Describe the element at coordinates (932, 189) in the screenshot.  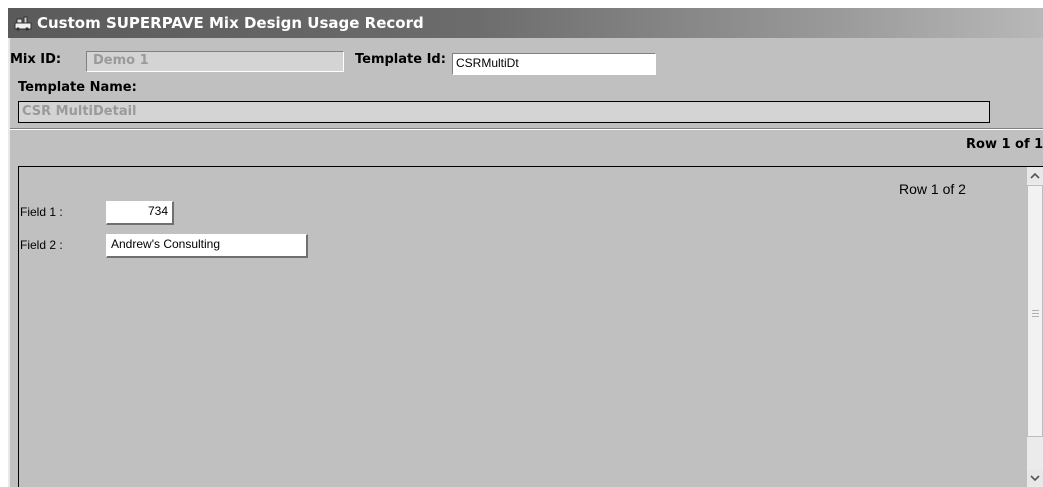
I see `detail-row-indicator: Row 1 of 2` at that location.